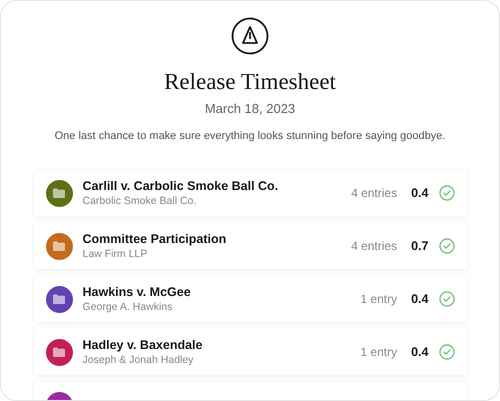 Image resolution: width=500 pixels, height=401 pixels. Describe the element at coordinates (138, 360) in the screenshot. I see `client-name: Joseph & Jonah Hadley` at that location.